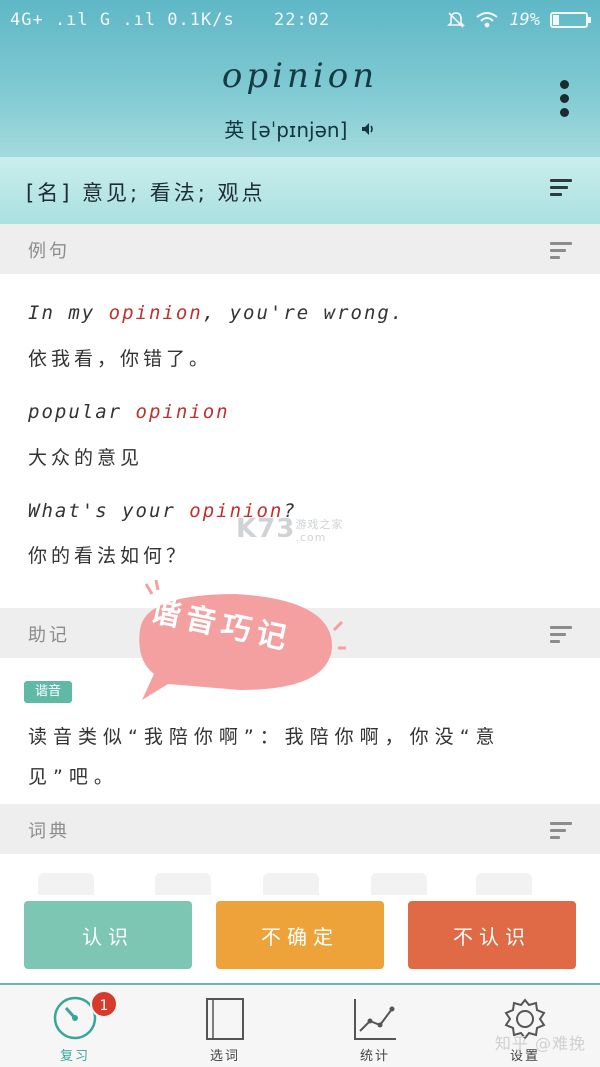  Describe the element at coordinates (561, 832) in the screenshot. I see `dictionary-menu-icon` at that location.